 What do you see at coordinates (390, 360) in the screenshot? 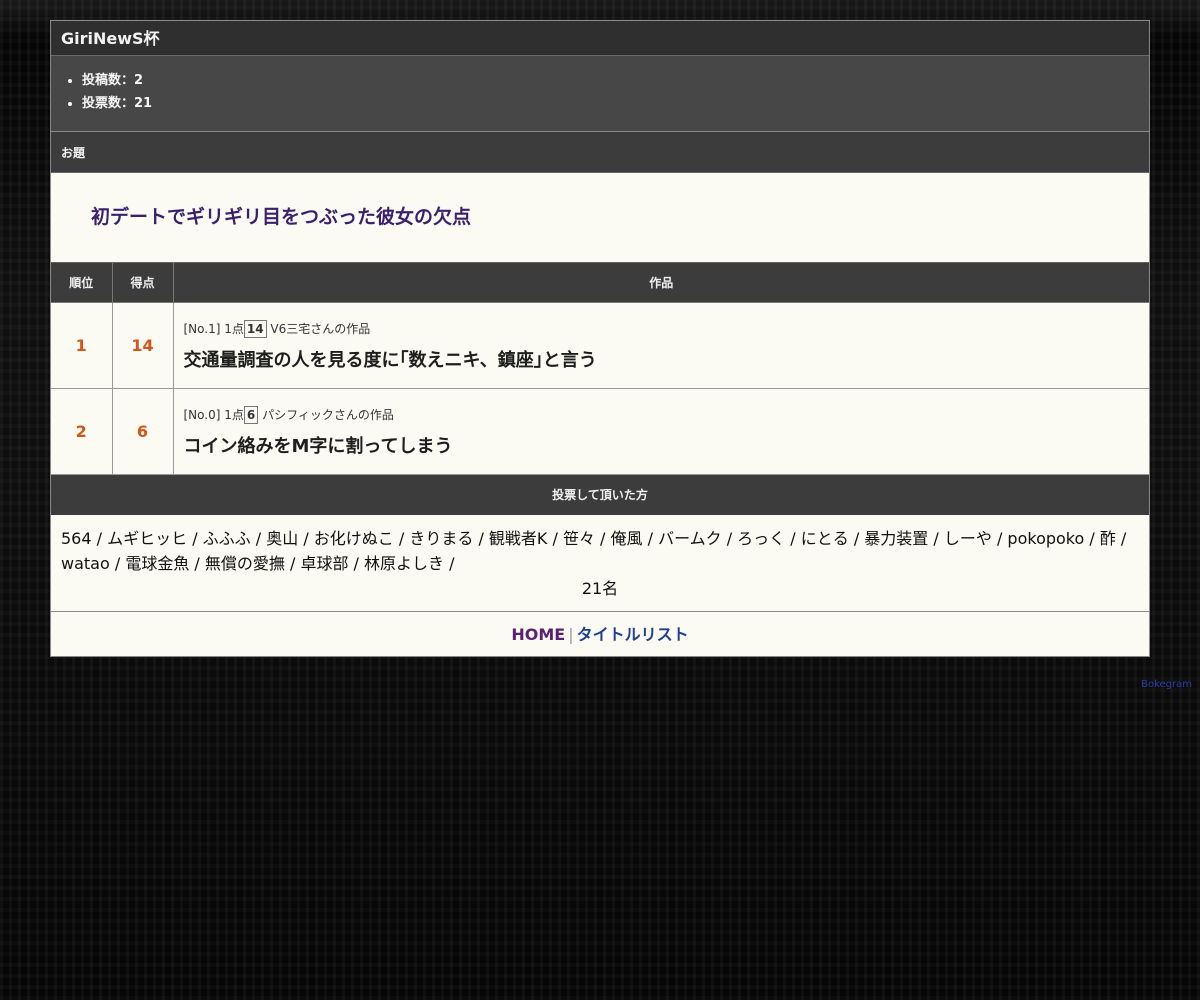
I see `work-text: 交通量調査の人を見る度に｢数えニキ、鎮座｣と言う` at bounding box center [390, 360].